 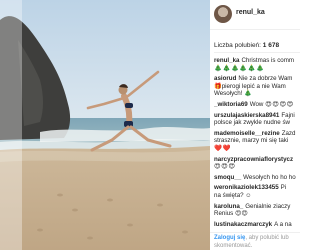 I want to click on likes-count: Liczba polubień: 1 678, so click(x=246, y=45).